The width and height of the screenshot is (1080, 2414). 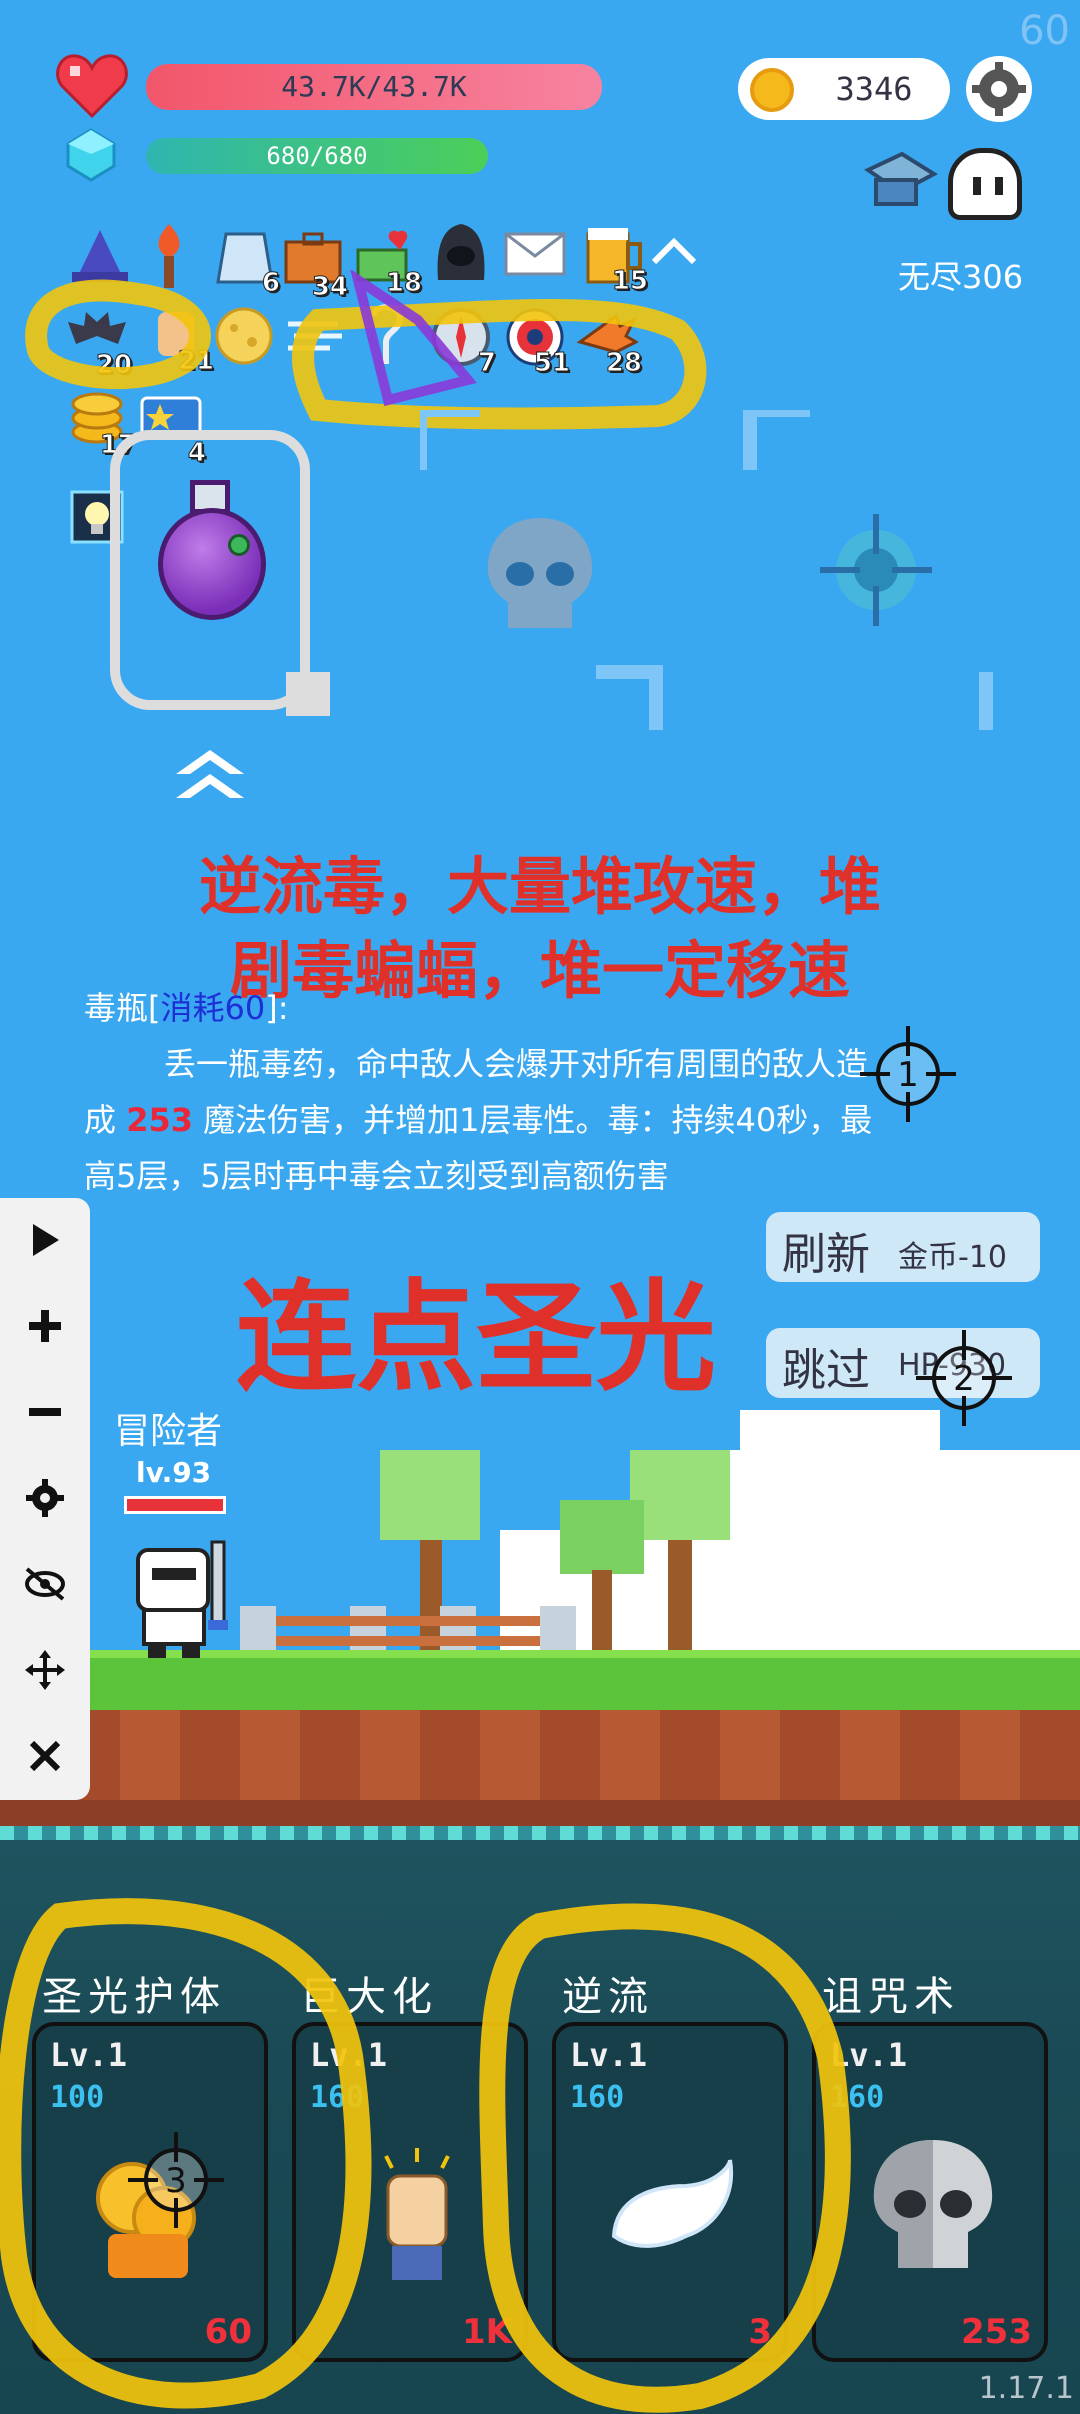 What do you see at coordinates (772, 90) in the screenshot?
I see `coin-icon` at bounding box center [772, 90].